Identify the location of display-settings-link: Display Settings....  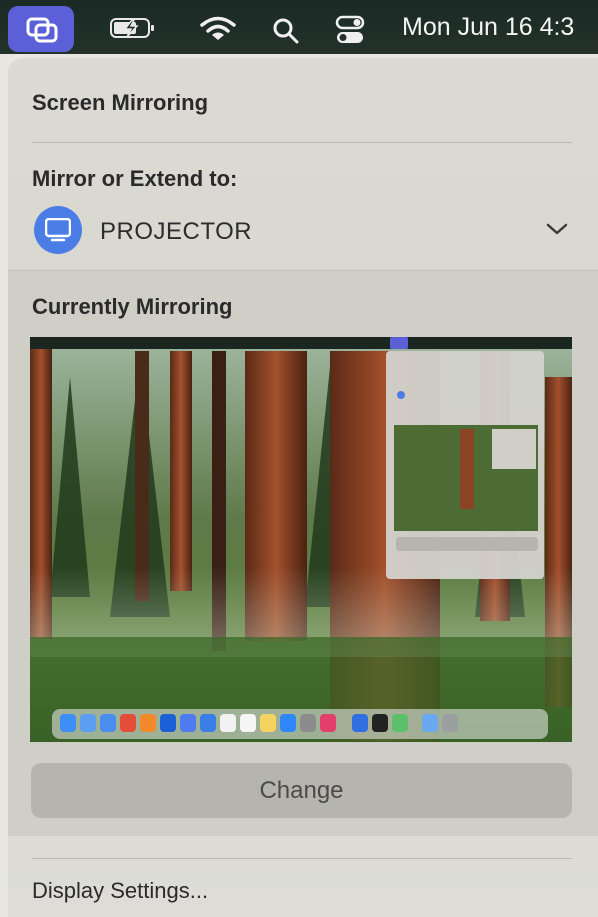
(120, 891).